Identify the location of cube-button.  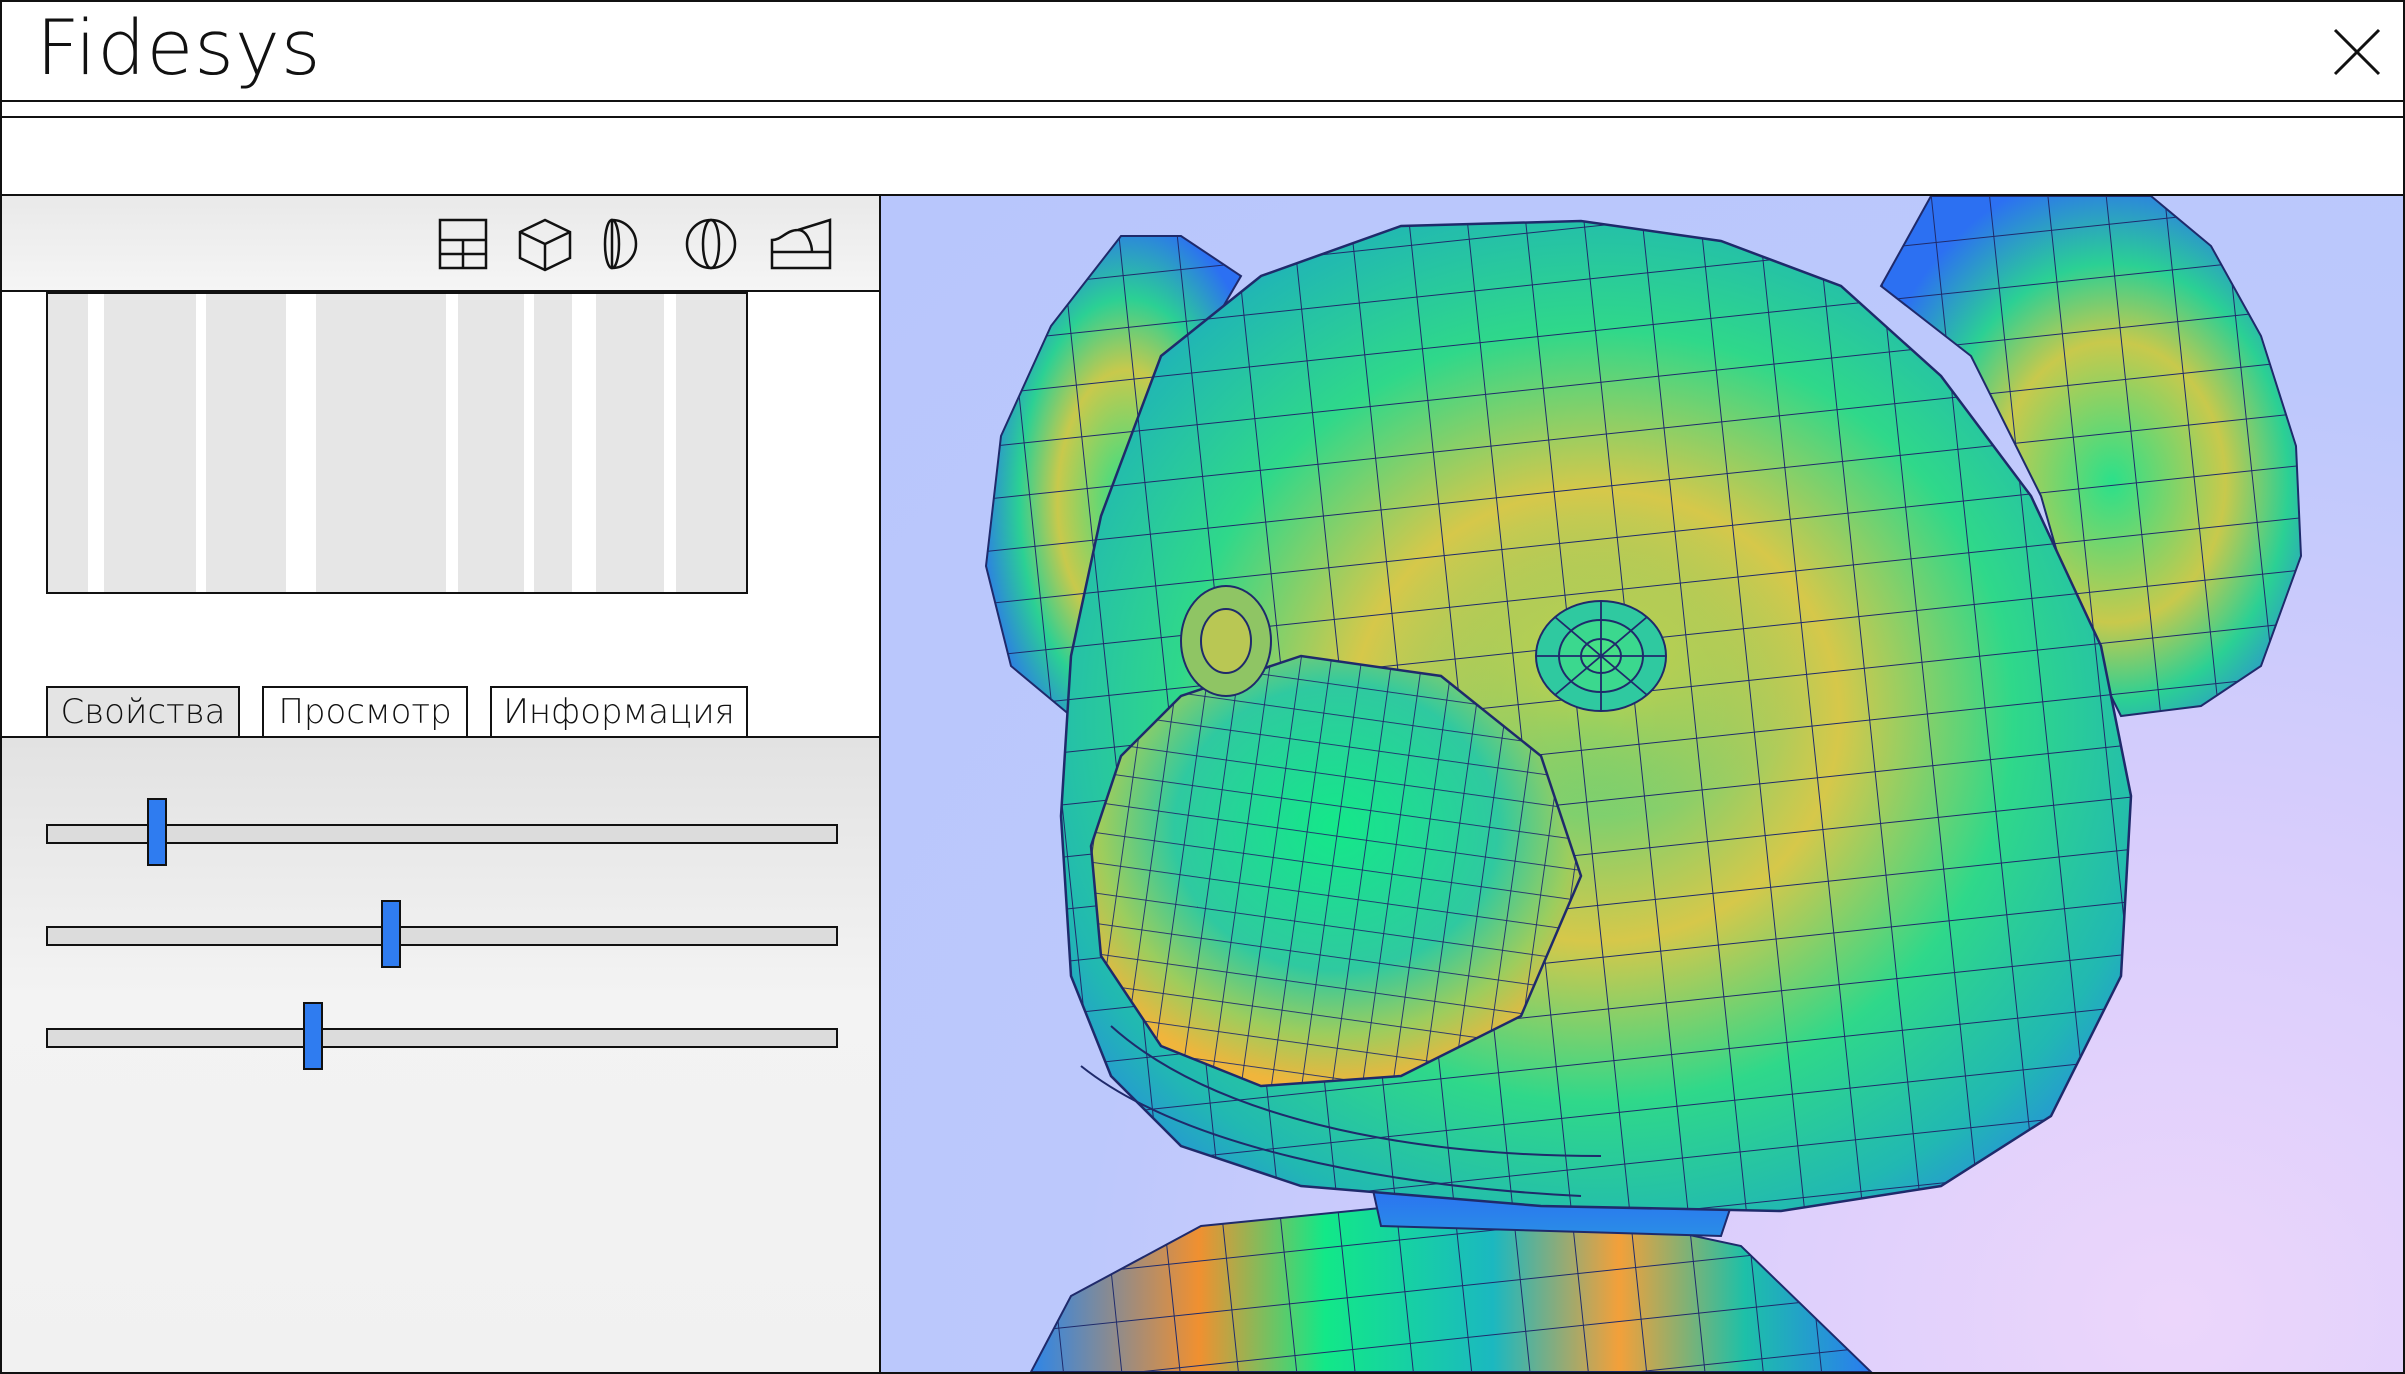
(545, 244).